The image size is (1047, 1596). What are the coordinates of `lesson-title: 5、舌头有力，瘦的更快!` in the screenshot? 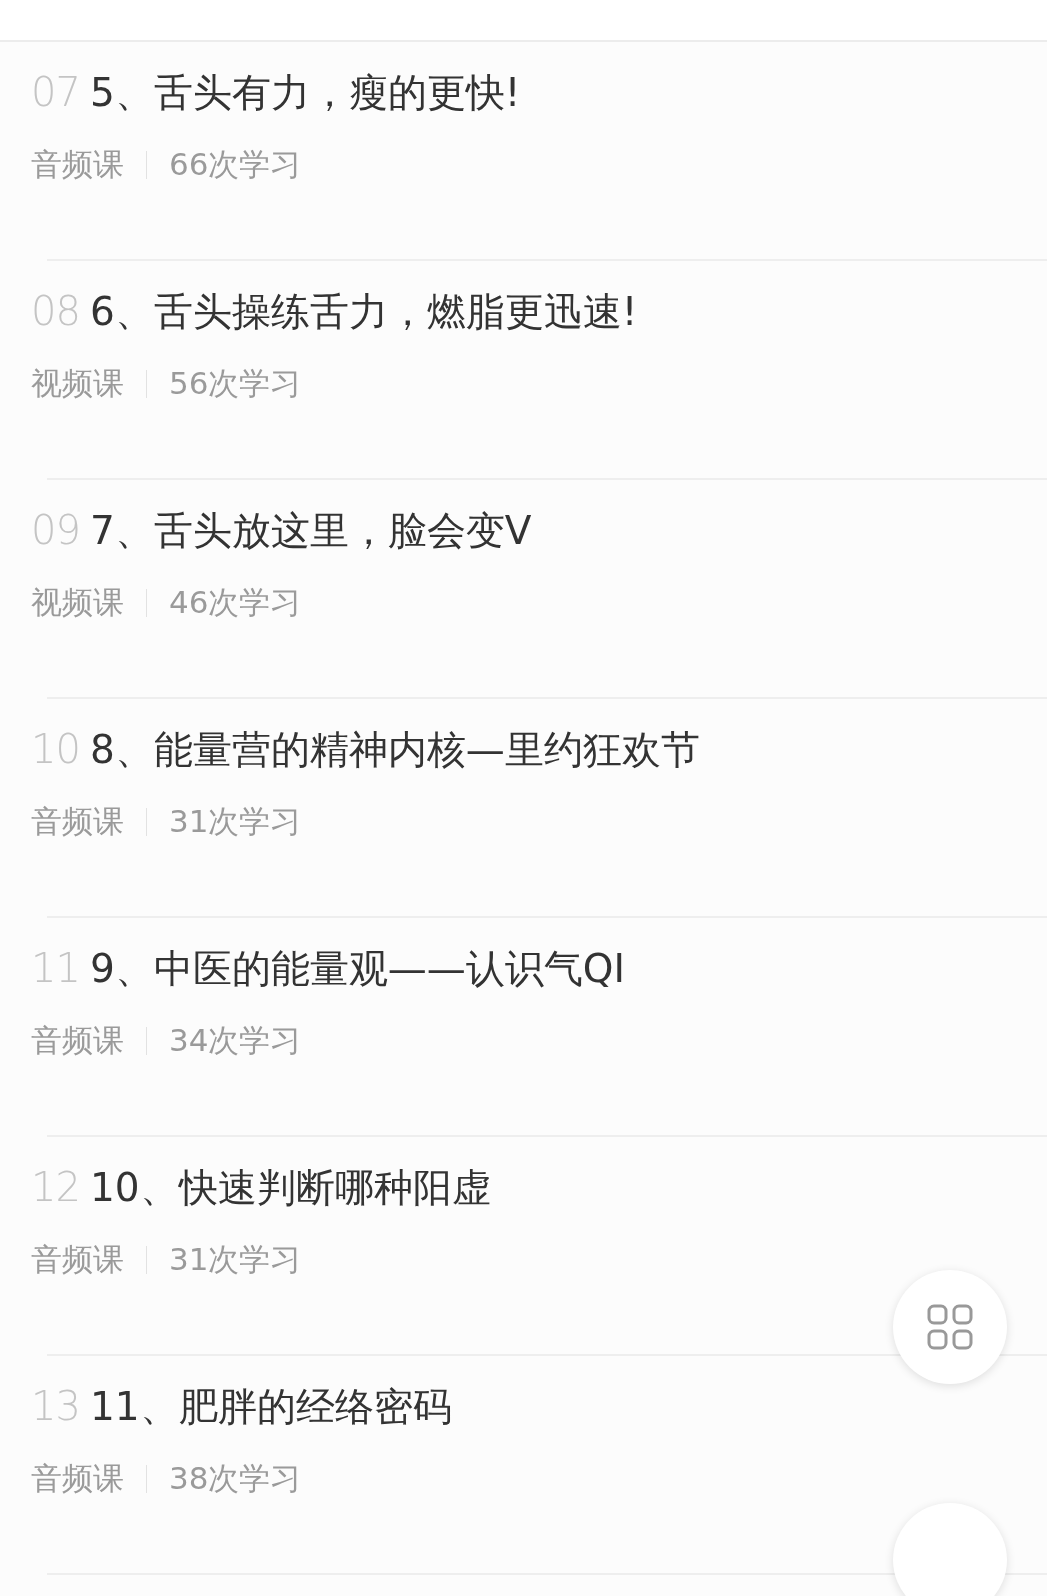 It's located at (305, 93).